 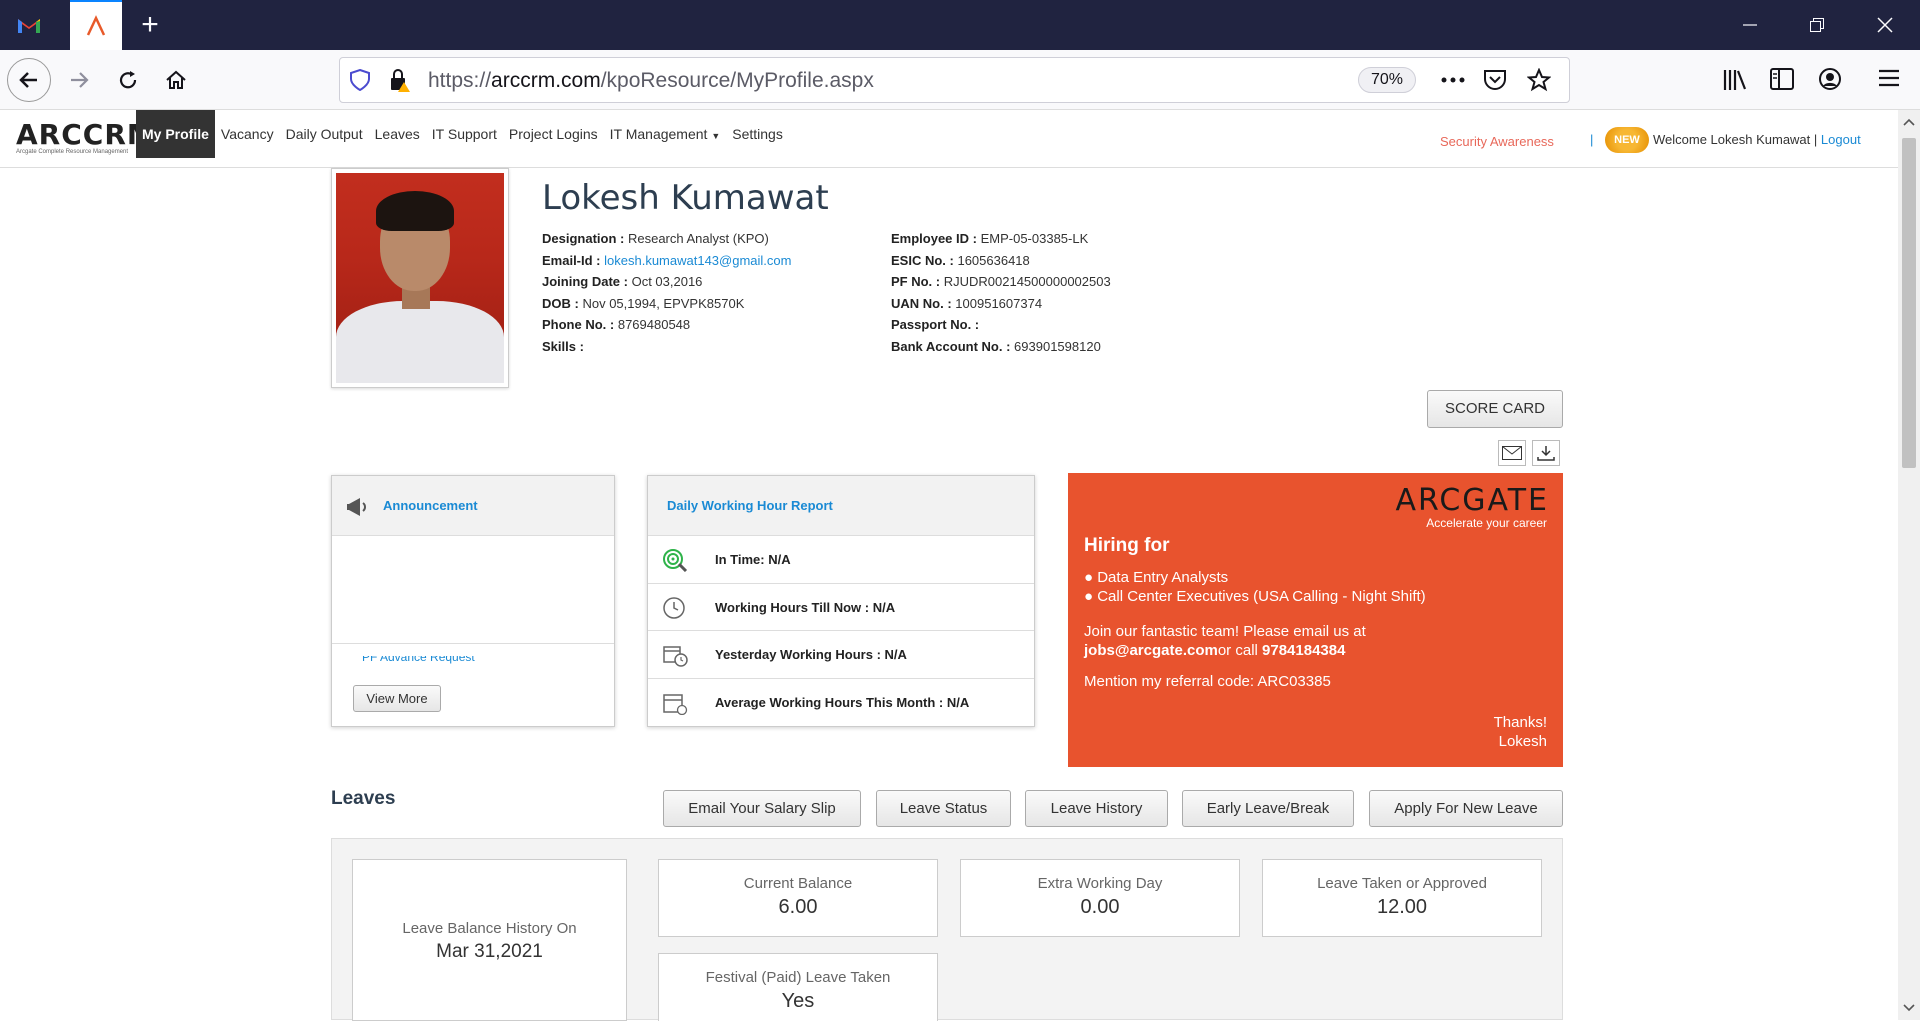 I want to click on early-leave-button: Early Leave/Break, so click(x=1268, y=808).